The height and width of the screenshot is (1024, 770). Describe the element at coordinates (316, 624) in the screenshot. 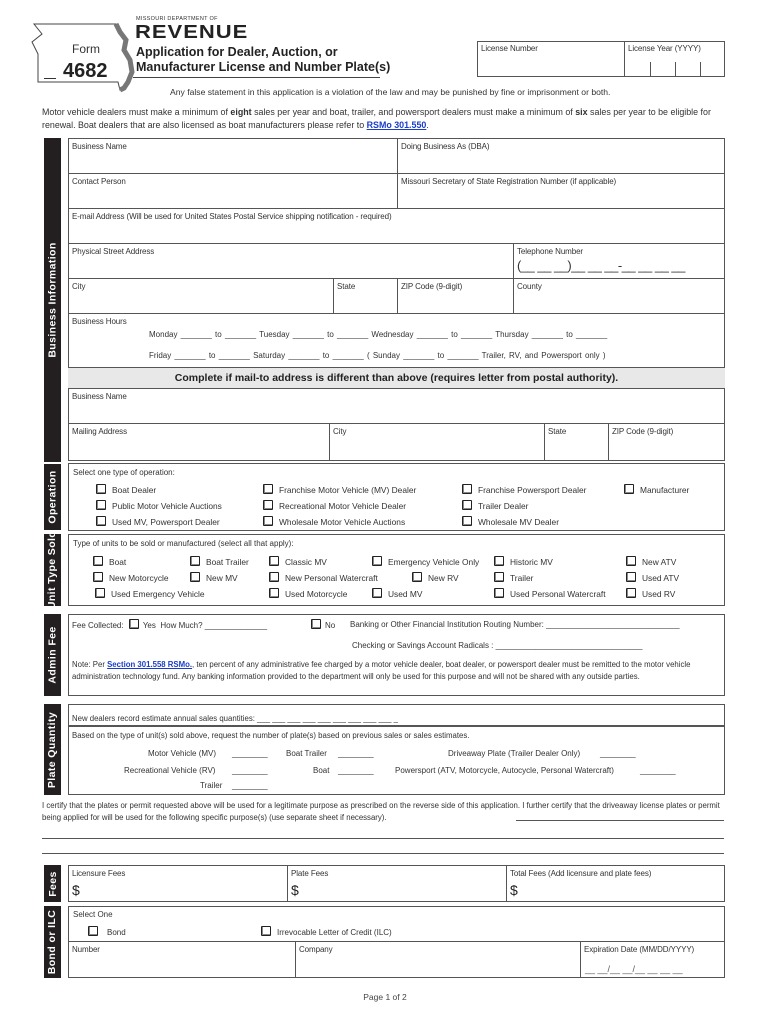

I see `fee-collected-no-checkbox` at that location.